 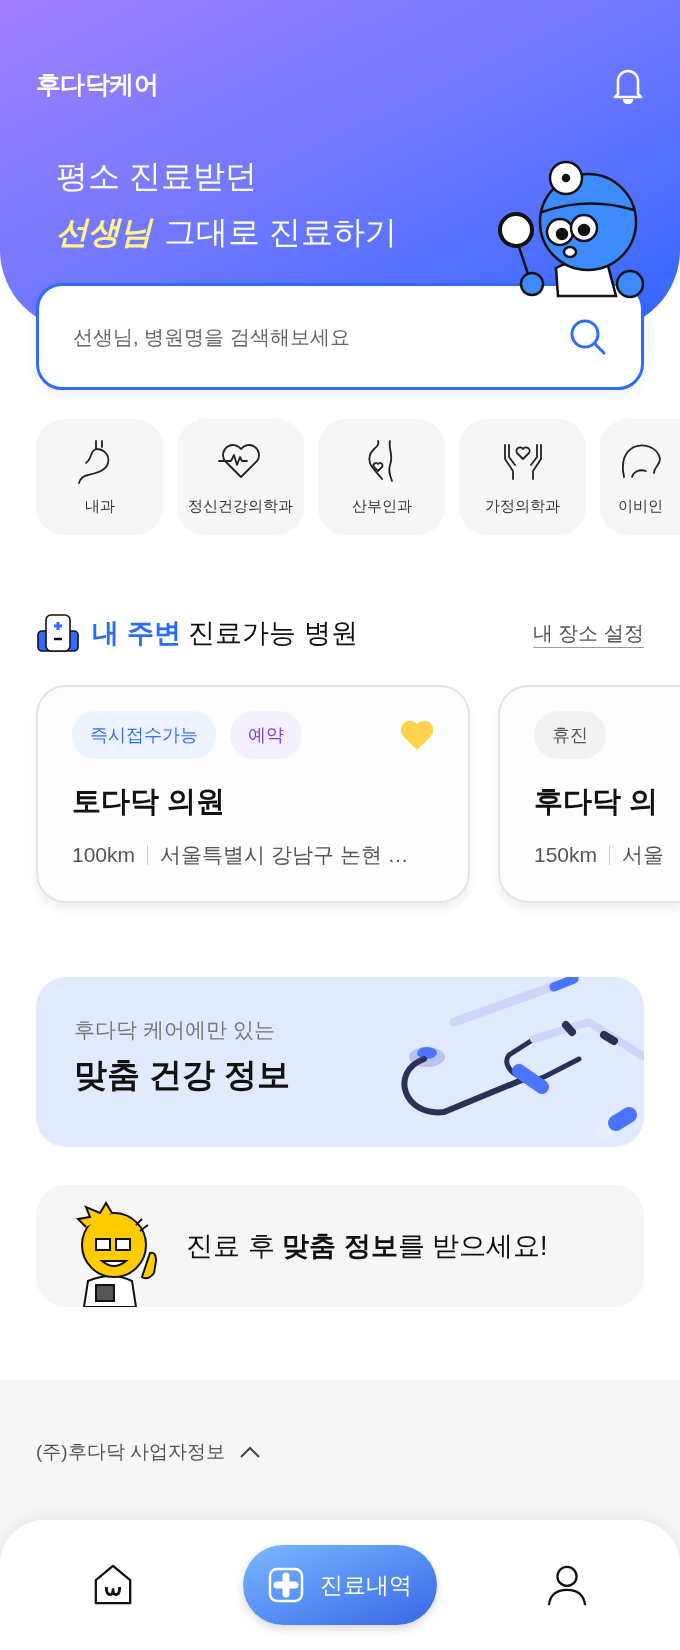 I want to click on promo-card: 진료 후 맞춤 정보를 받으세요!, so click(x=340, y=1246).